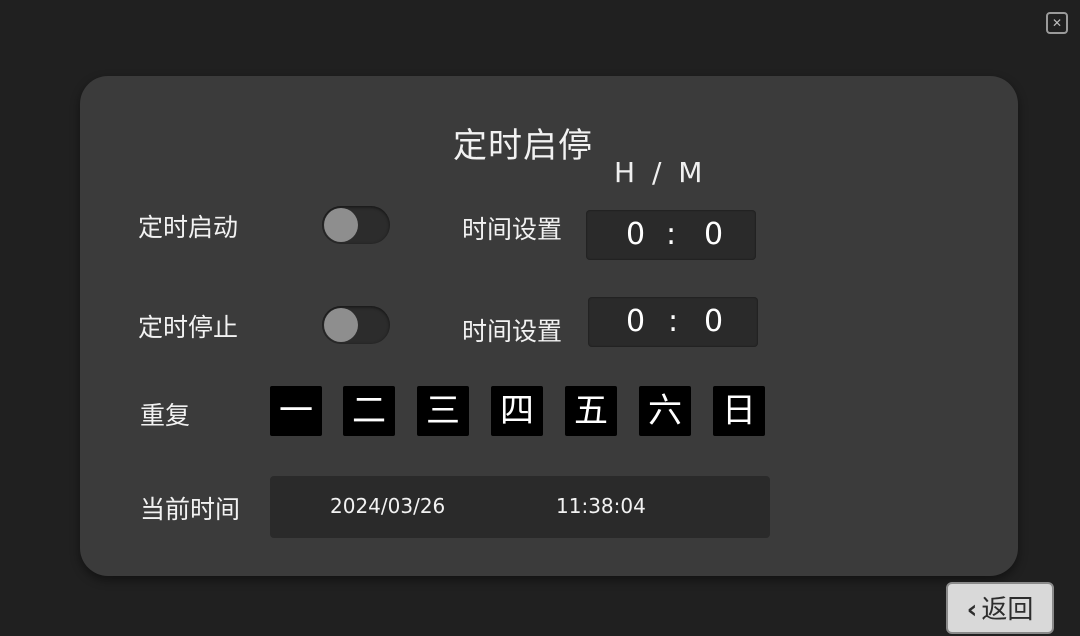  I want to click on current-date: 2024/03/26, so click(388, 506).